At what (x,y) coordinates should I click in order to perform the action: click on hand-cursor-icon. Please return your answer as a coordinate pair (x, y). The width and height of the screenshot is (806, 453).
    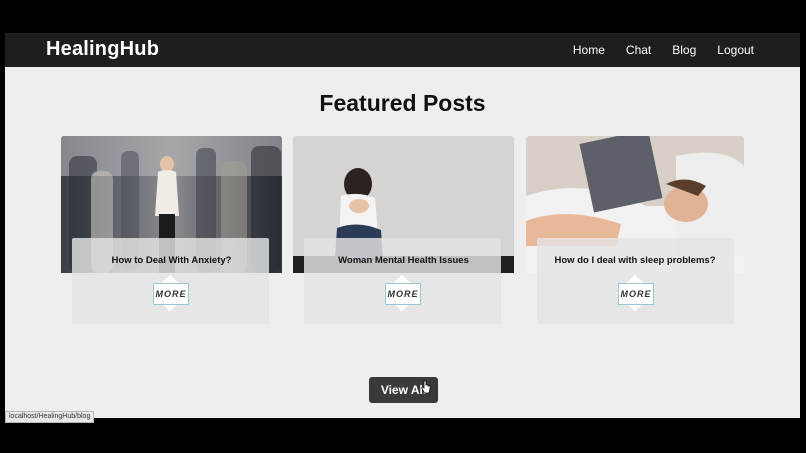
    Looking at the image, I should click on (426, 387).